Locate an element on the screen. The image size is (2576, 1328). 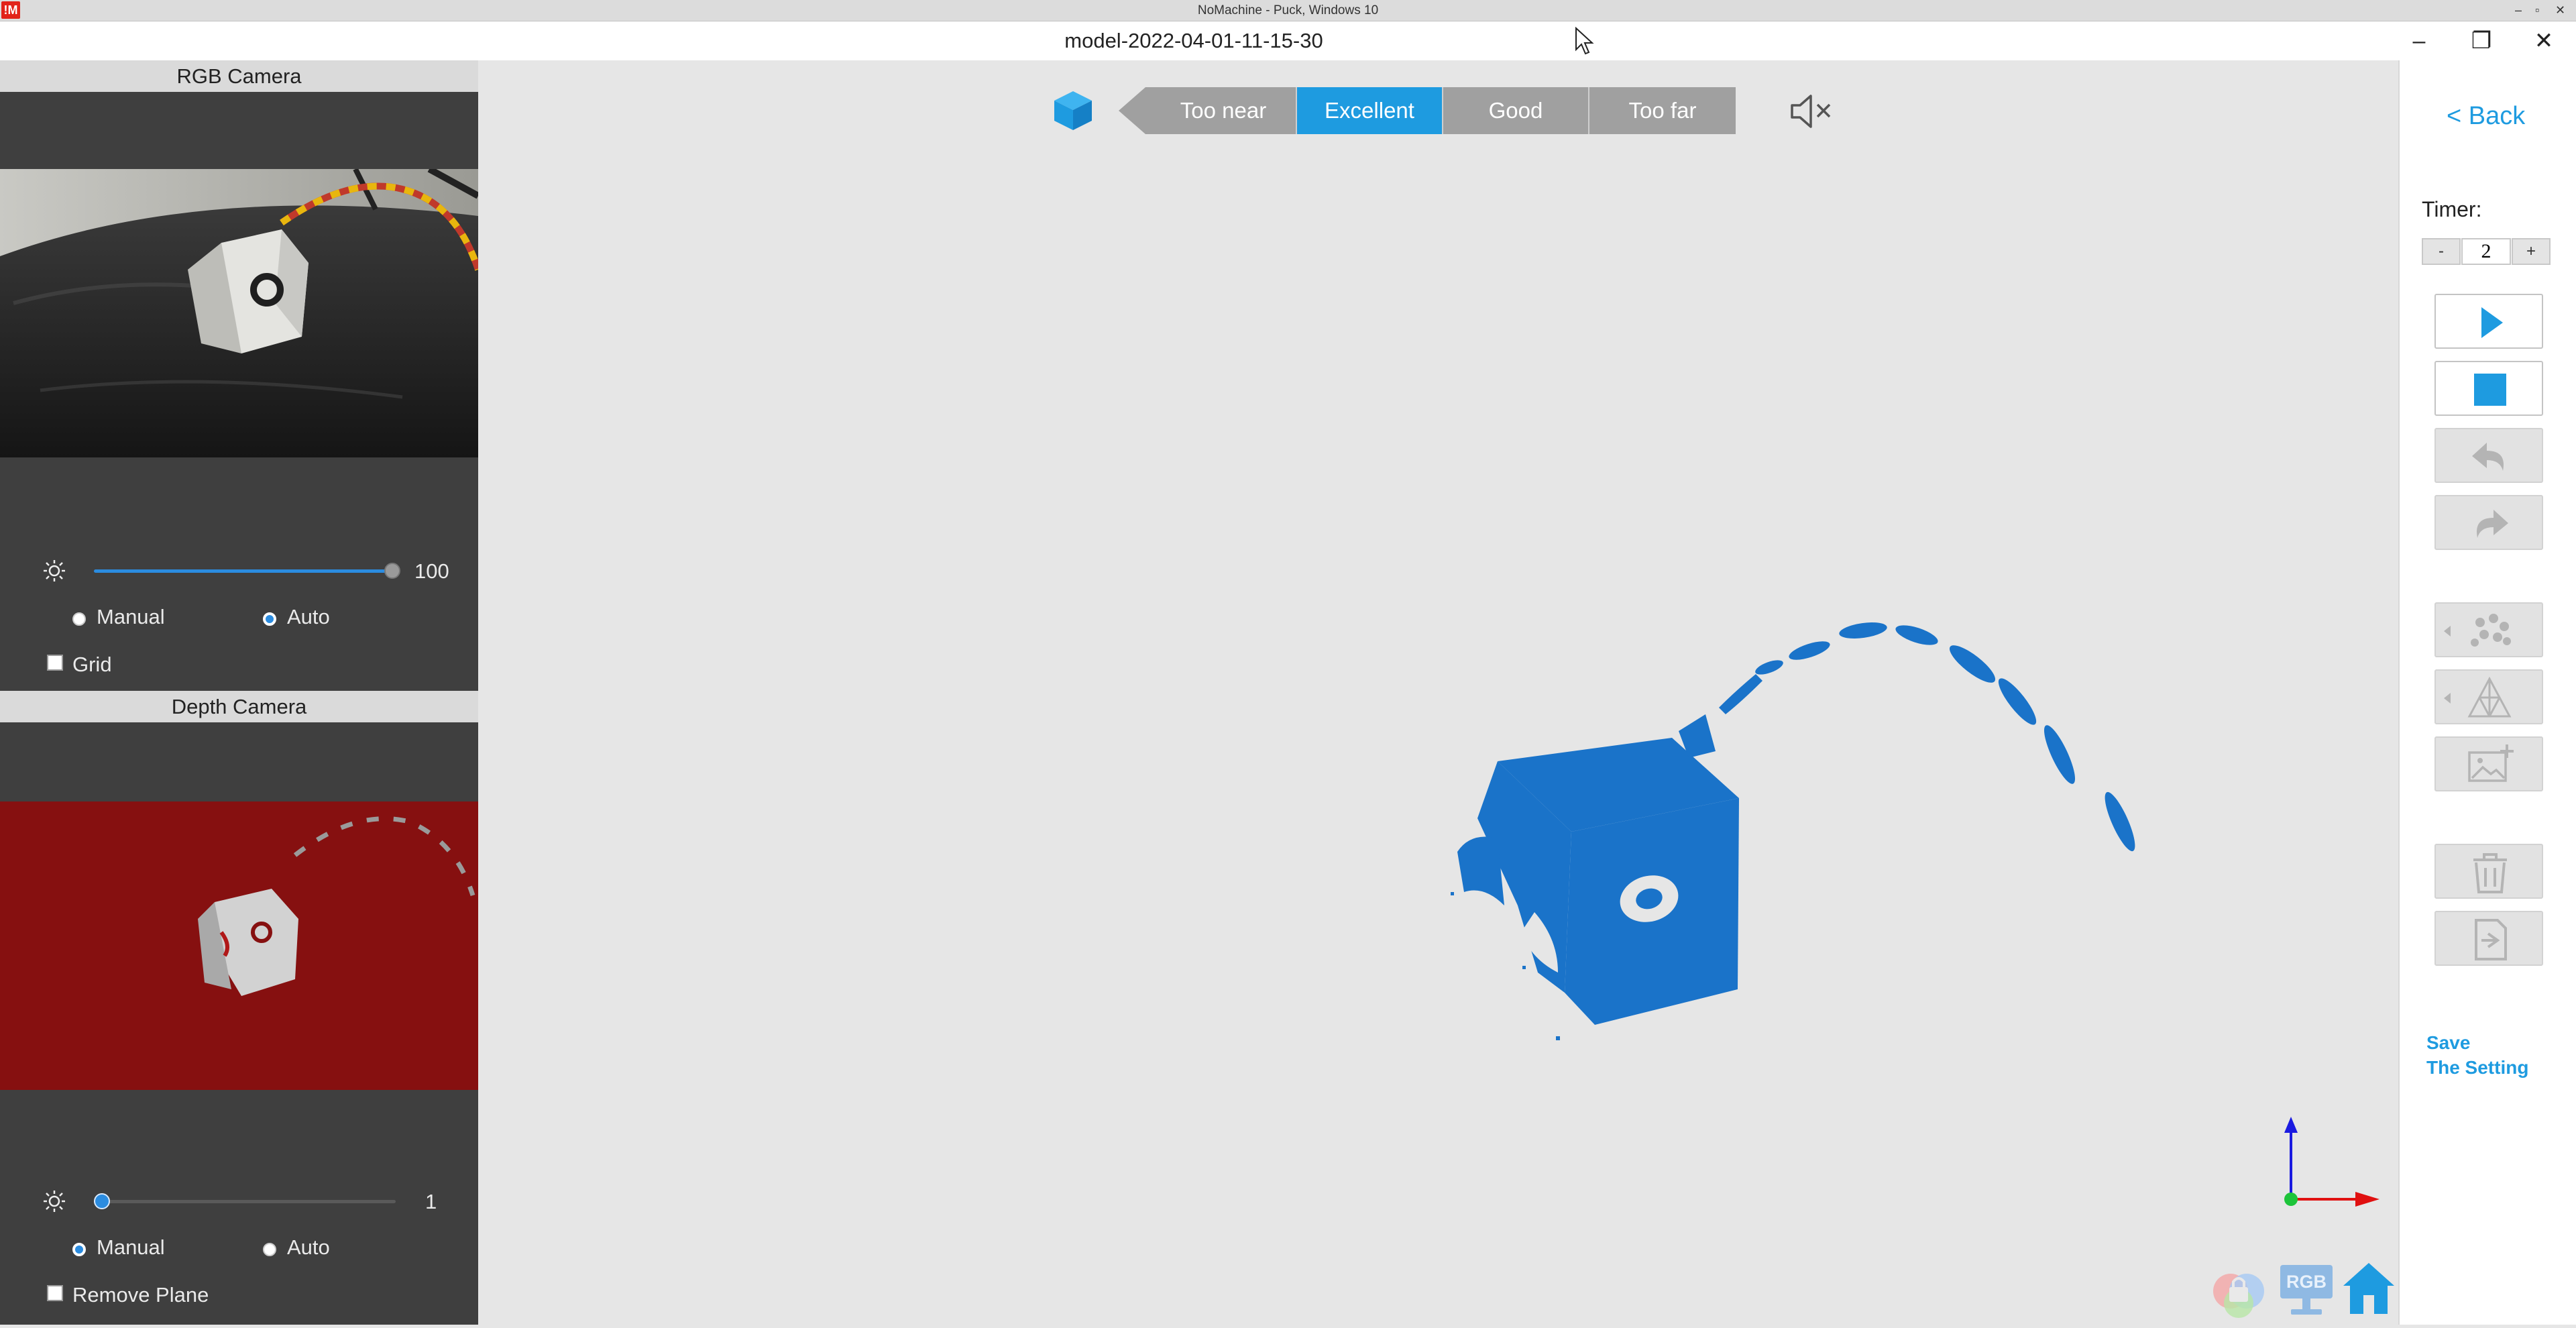
rgb-brightness-track is located at coordinates (243, 571).